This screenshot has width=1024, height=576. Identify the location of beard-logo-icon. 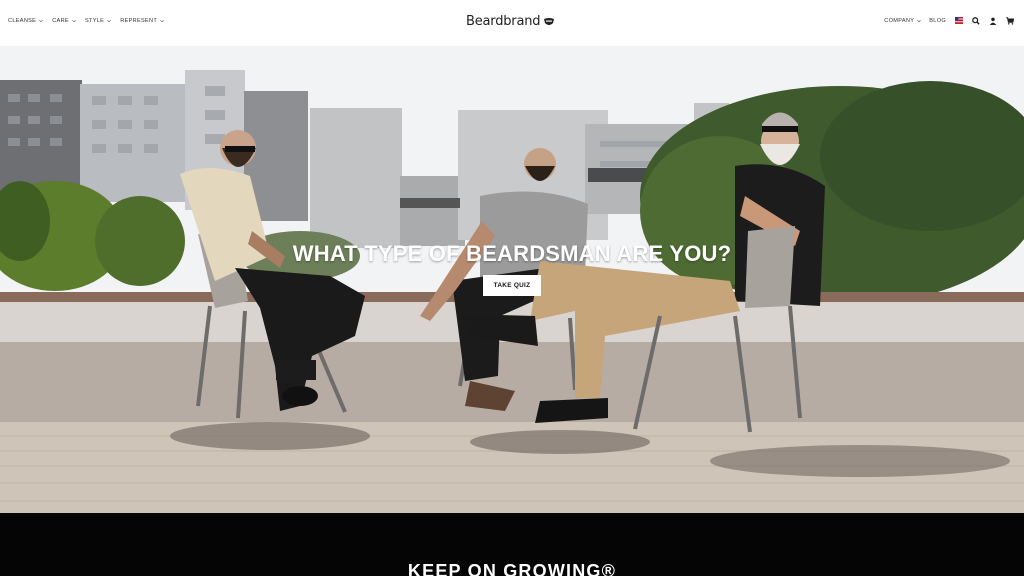
(549, 21).